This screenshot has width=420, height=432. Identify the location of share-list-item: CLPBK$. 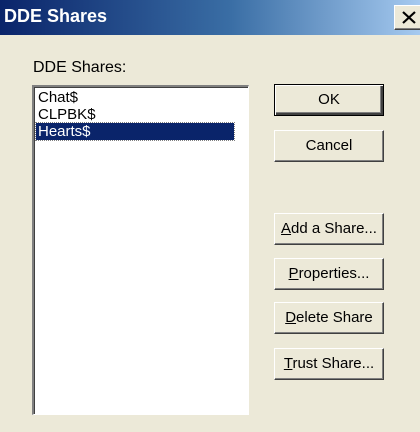
(141, 114).